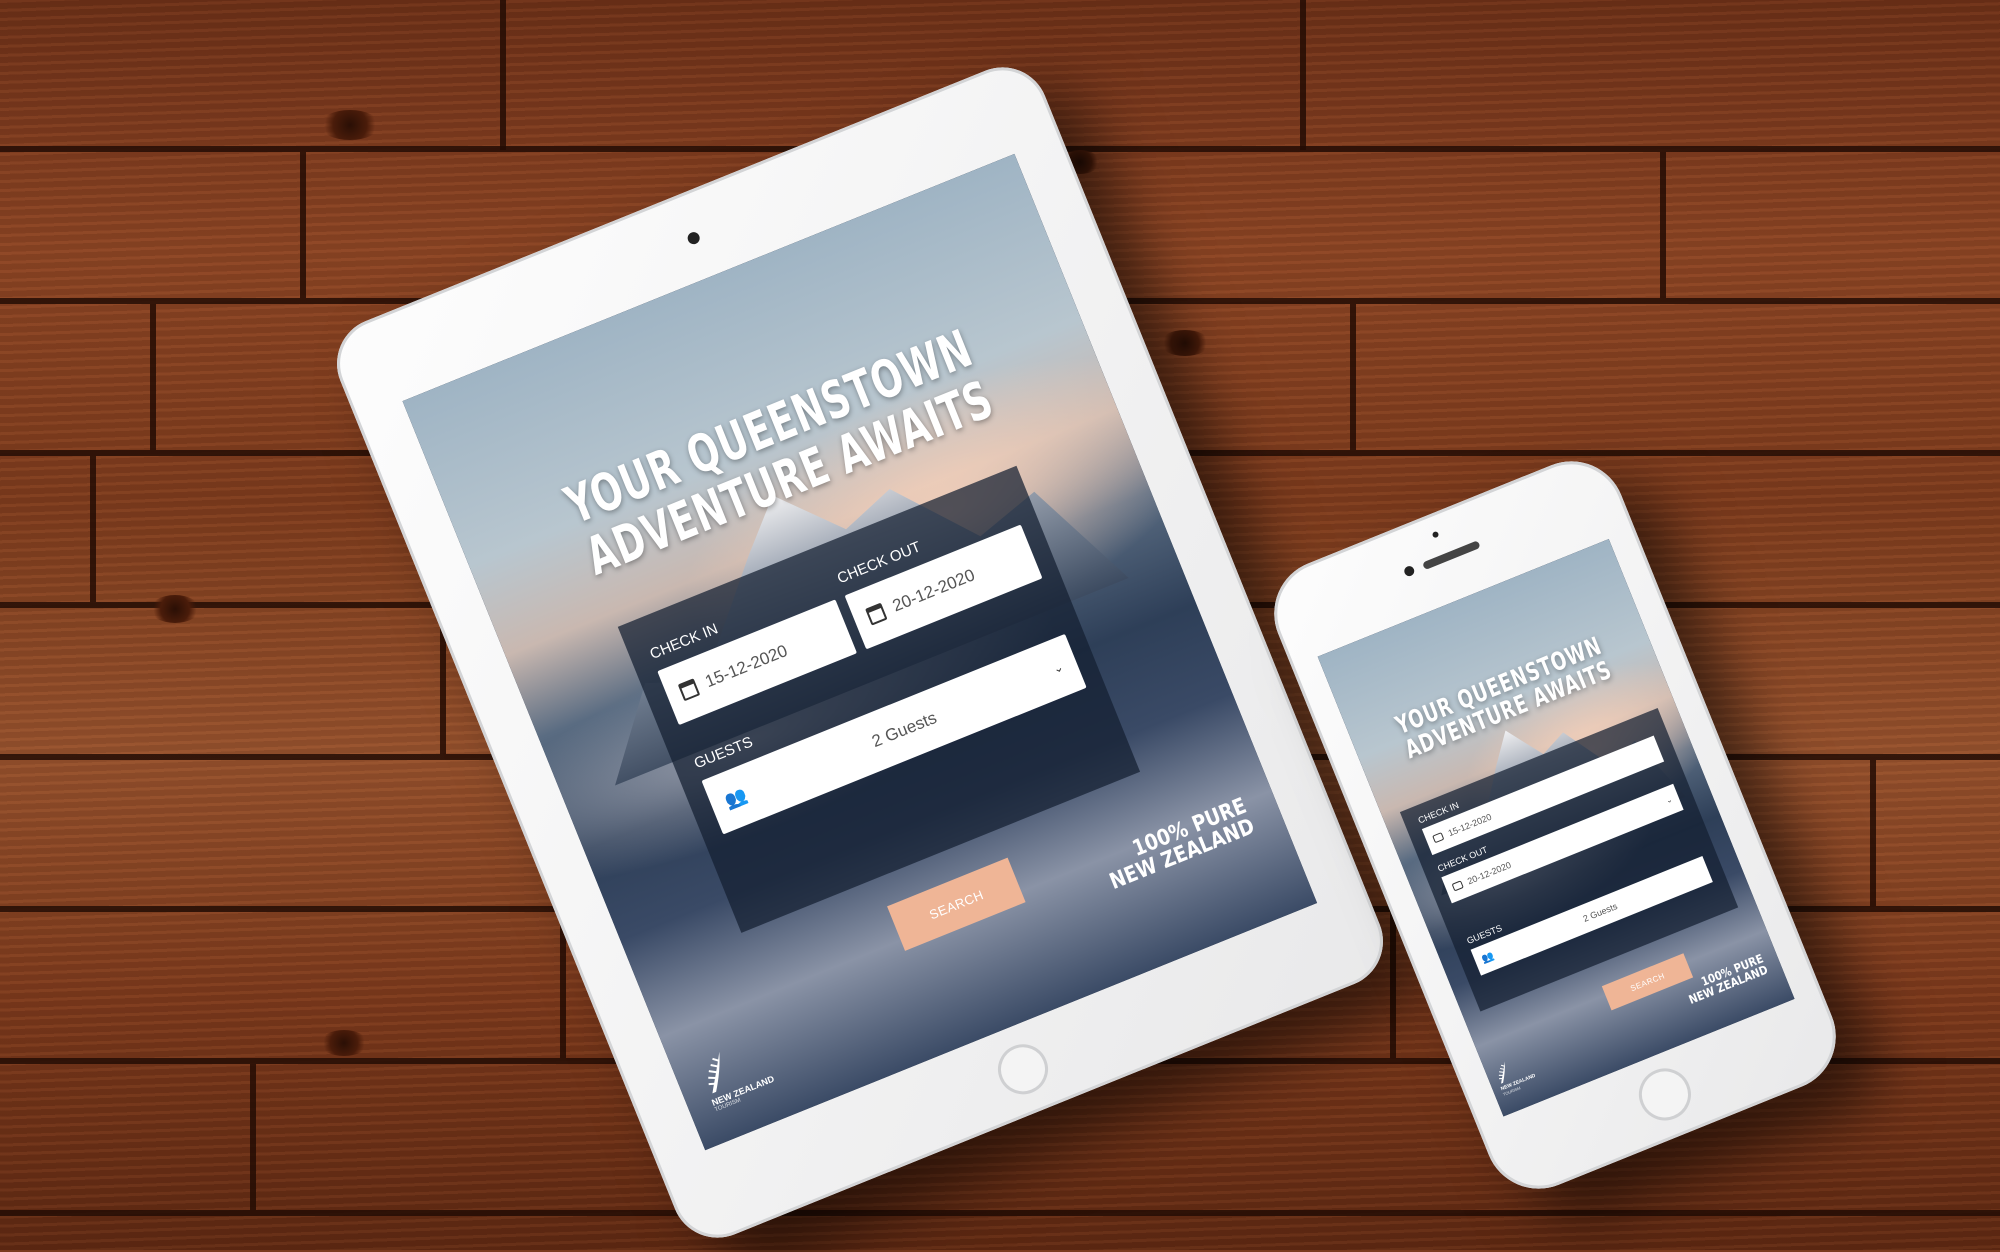 The height and width of the screenshot is (1252, 2000). I want to click on phone-speaker, so click(1451, 555).